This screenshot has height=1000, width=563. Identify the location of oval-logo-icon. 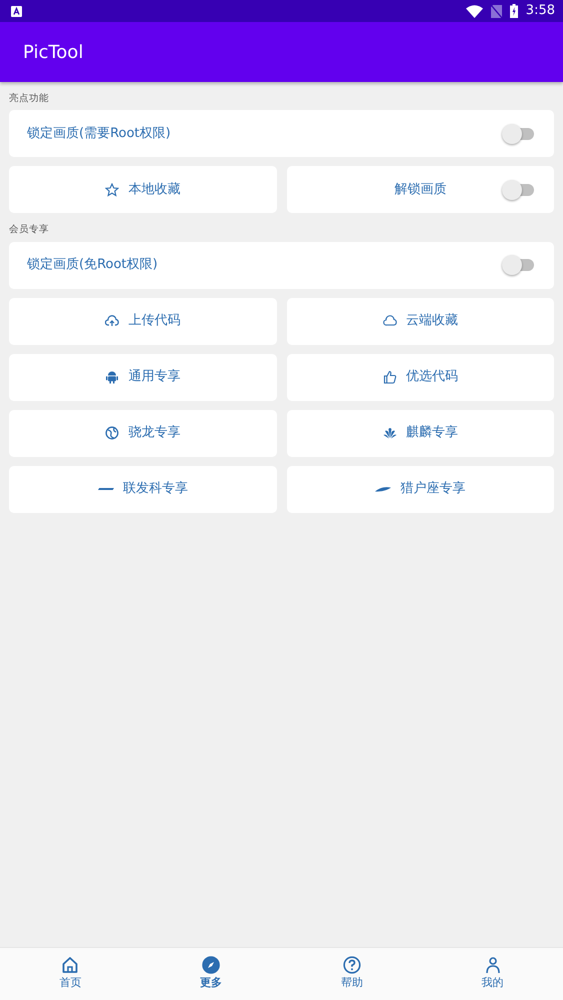
(383, 489).